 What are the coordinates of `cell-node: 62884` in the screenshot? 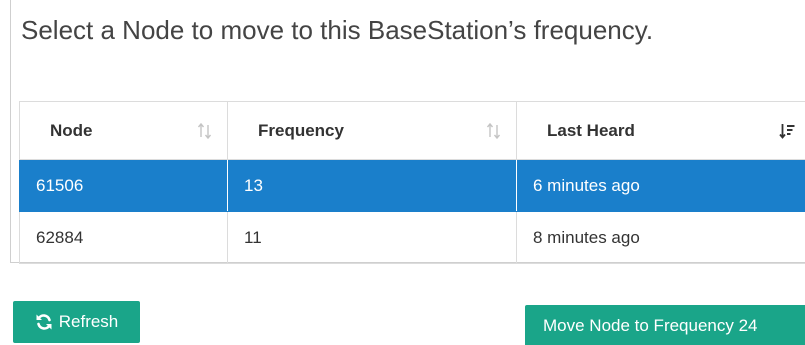 It's located at (123, 237).